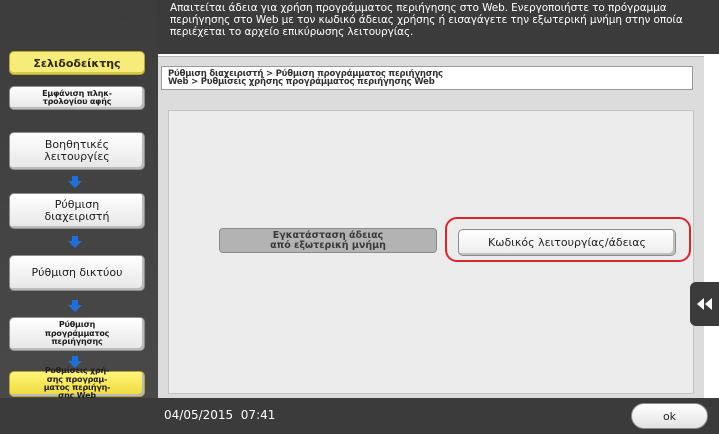 The width and height of the screenshot is (719, 434). I want to click on network-settings-button: Ρύθμιση δικτύου, so click(77, 273).